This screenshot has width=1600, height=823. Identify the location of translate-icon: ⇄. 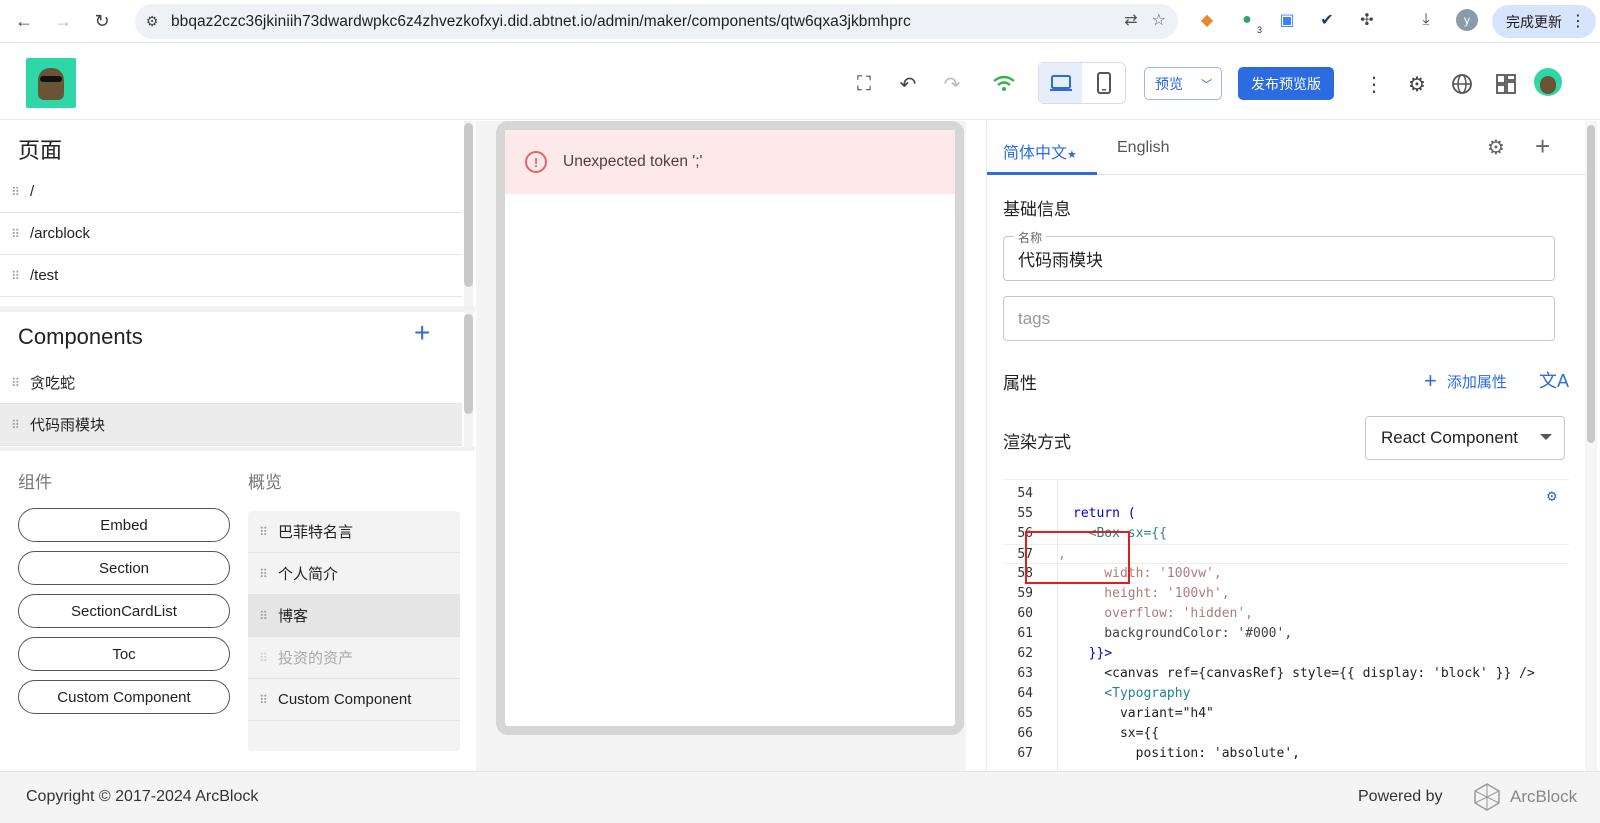
(1130, 20).